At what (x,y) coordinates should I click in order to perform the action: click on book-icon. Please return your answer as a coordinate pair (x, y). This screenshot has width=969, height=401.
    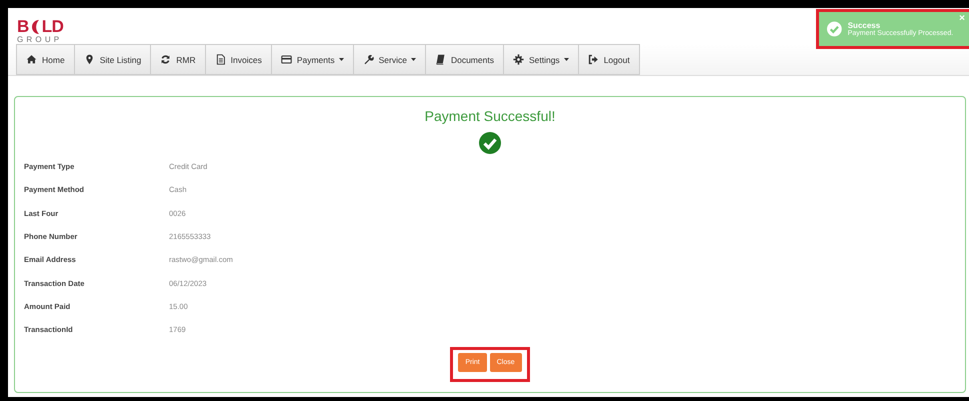
    Looking at the image, I should click on (440, 59).